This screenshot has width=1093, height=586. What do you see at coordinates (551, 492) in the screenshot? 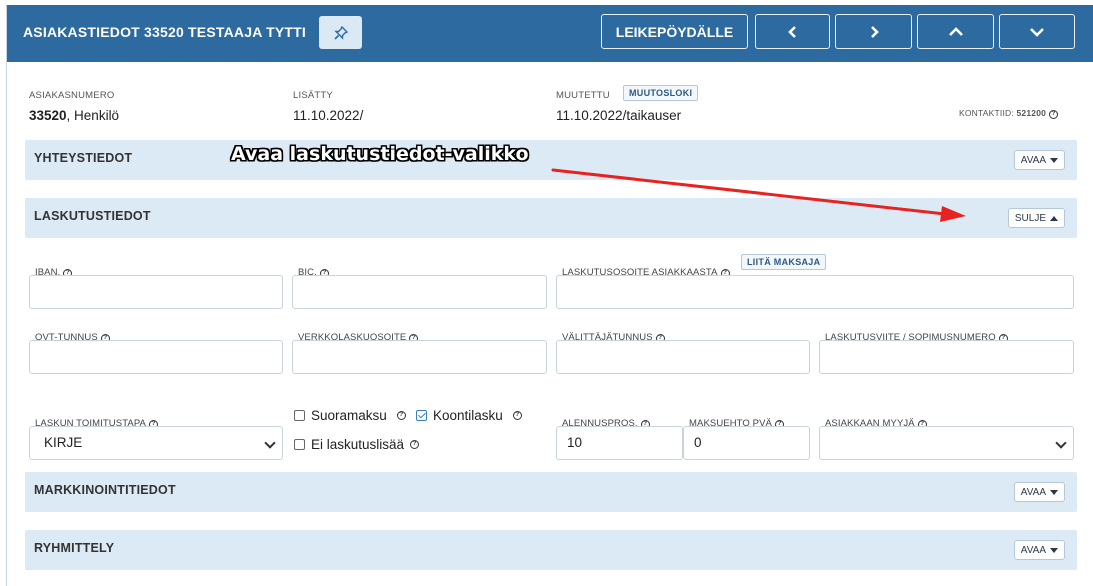
I see `section-marketing: MARKKINOINTITIEDOT AVAA` at bounding box center [551, 492].